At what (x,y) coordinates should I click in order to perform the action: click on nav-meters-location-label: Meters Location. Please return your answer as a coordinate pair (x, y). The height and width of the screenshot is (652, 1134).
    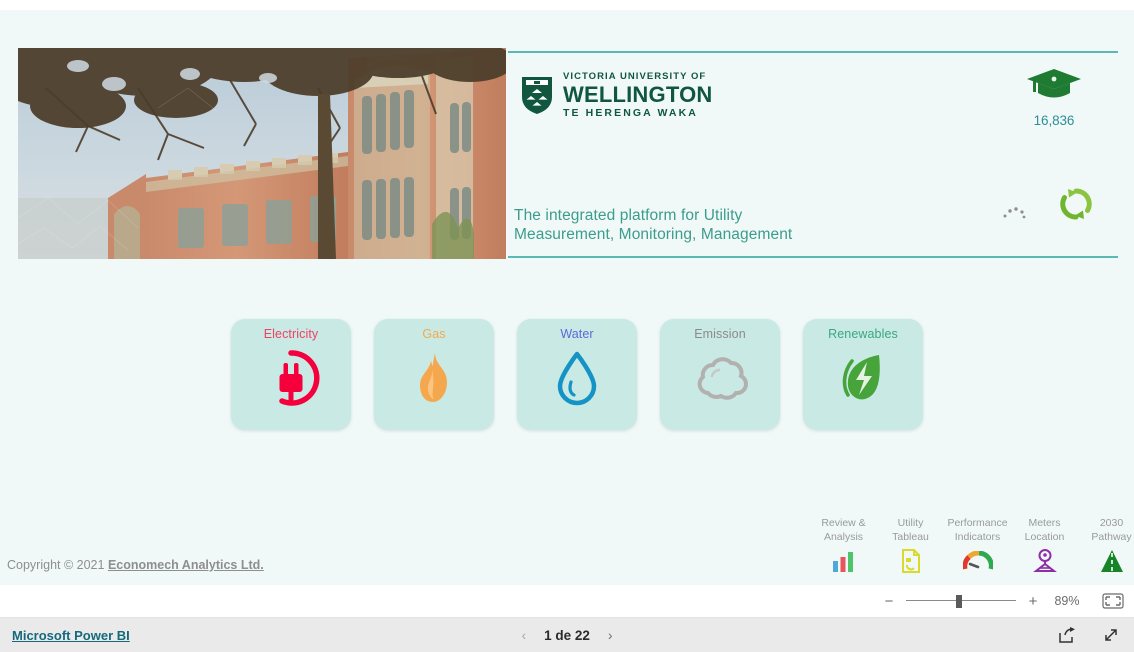
    Looking at the image, I should click on (1044, 530).